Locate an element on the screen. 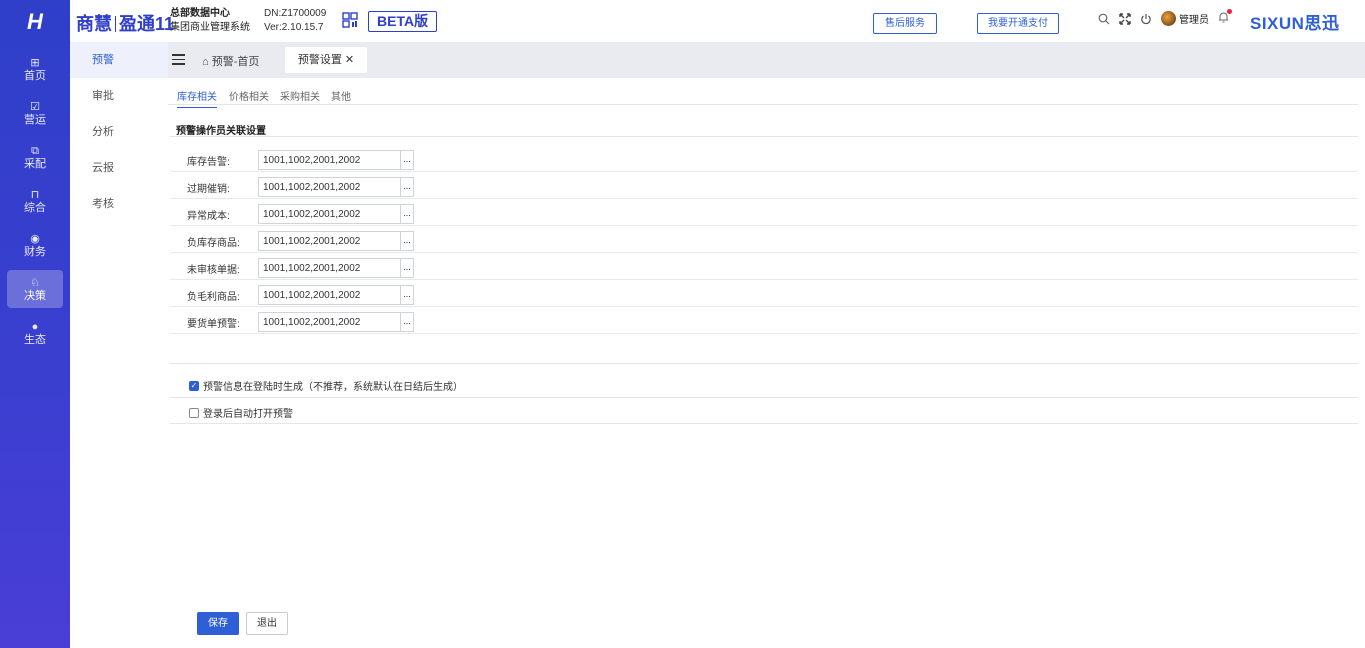  beta-badge: BETA版 is located at coordinates (403, 21).